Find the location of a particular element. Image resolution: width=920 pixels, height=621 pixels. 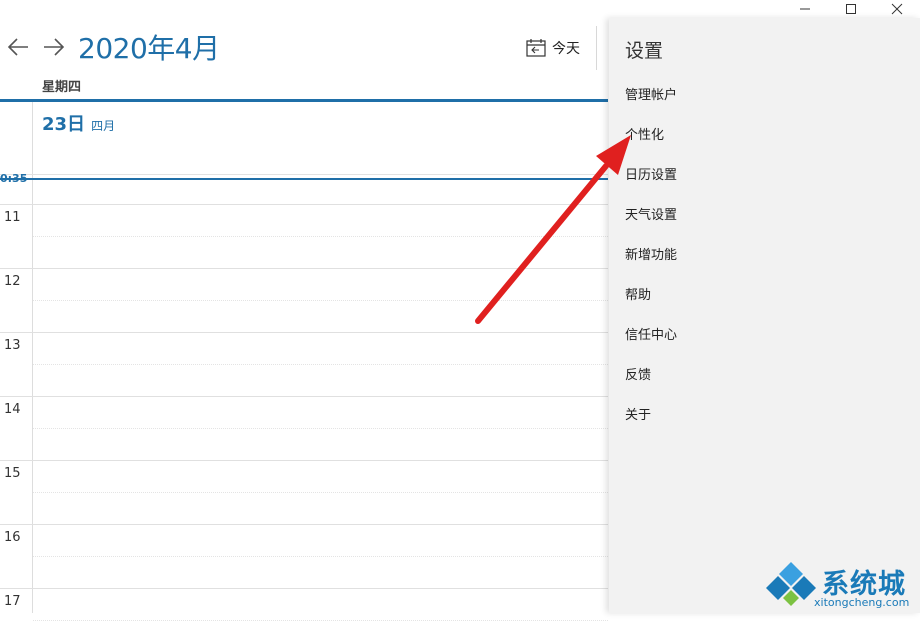

menu-item-about: 关于 is located at coordinates (638, 413).